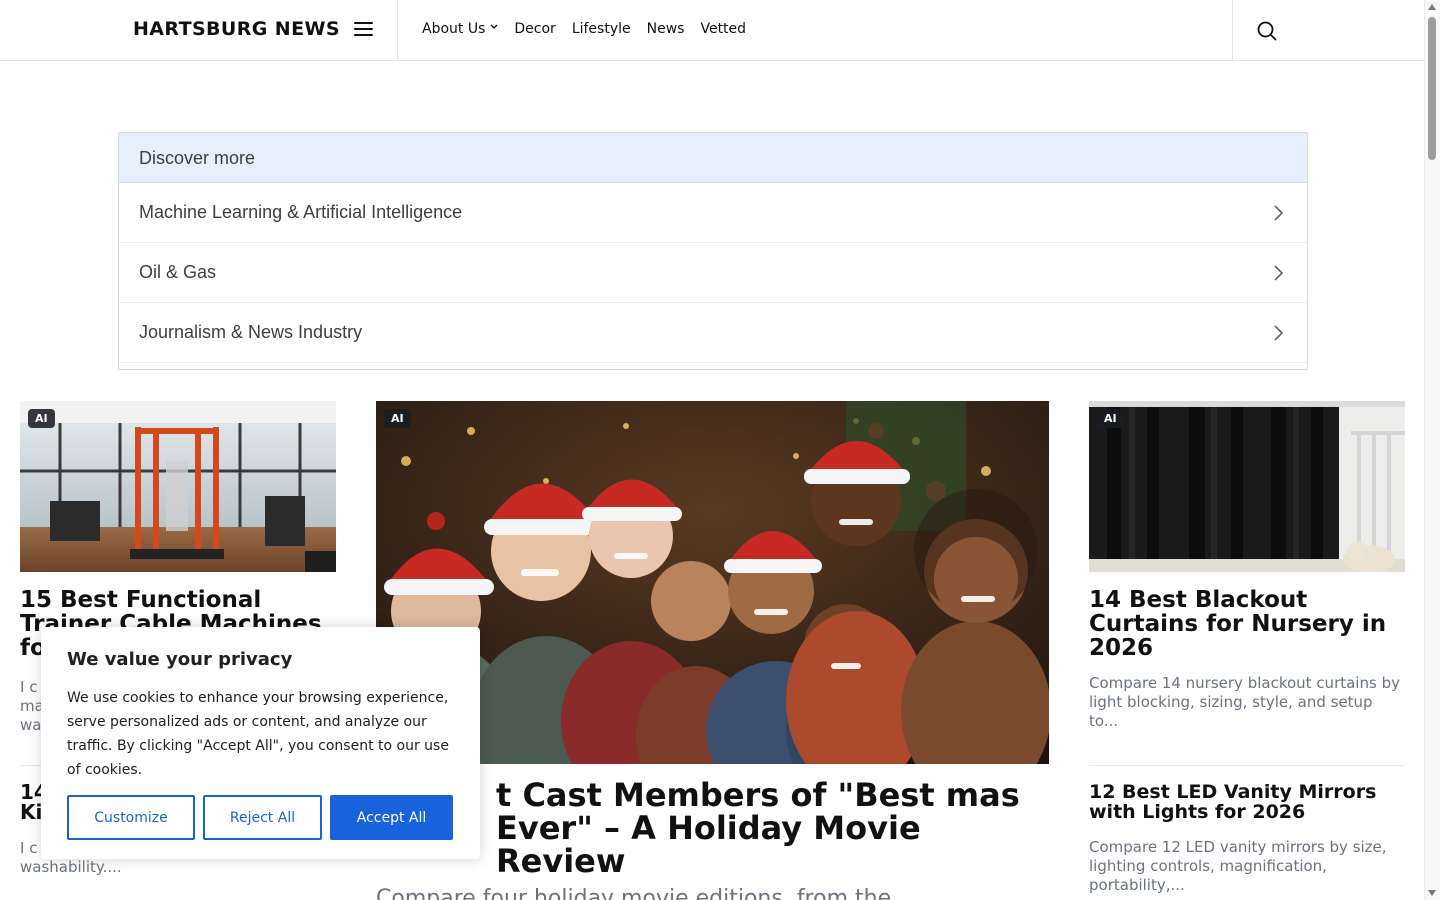 The image size is (1440, 900). What do you see at coordinates (251, 332) in the screenshot?
I see `discover-item-label: Journalism & News Industry` at bounding box center [251, 332].